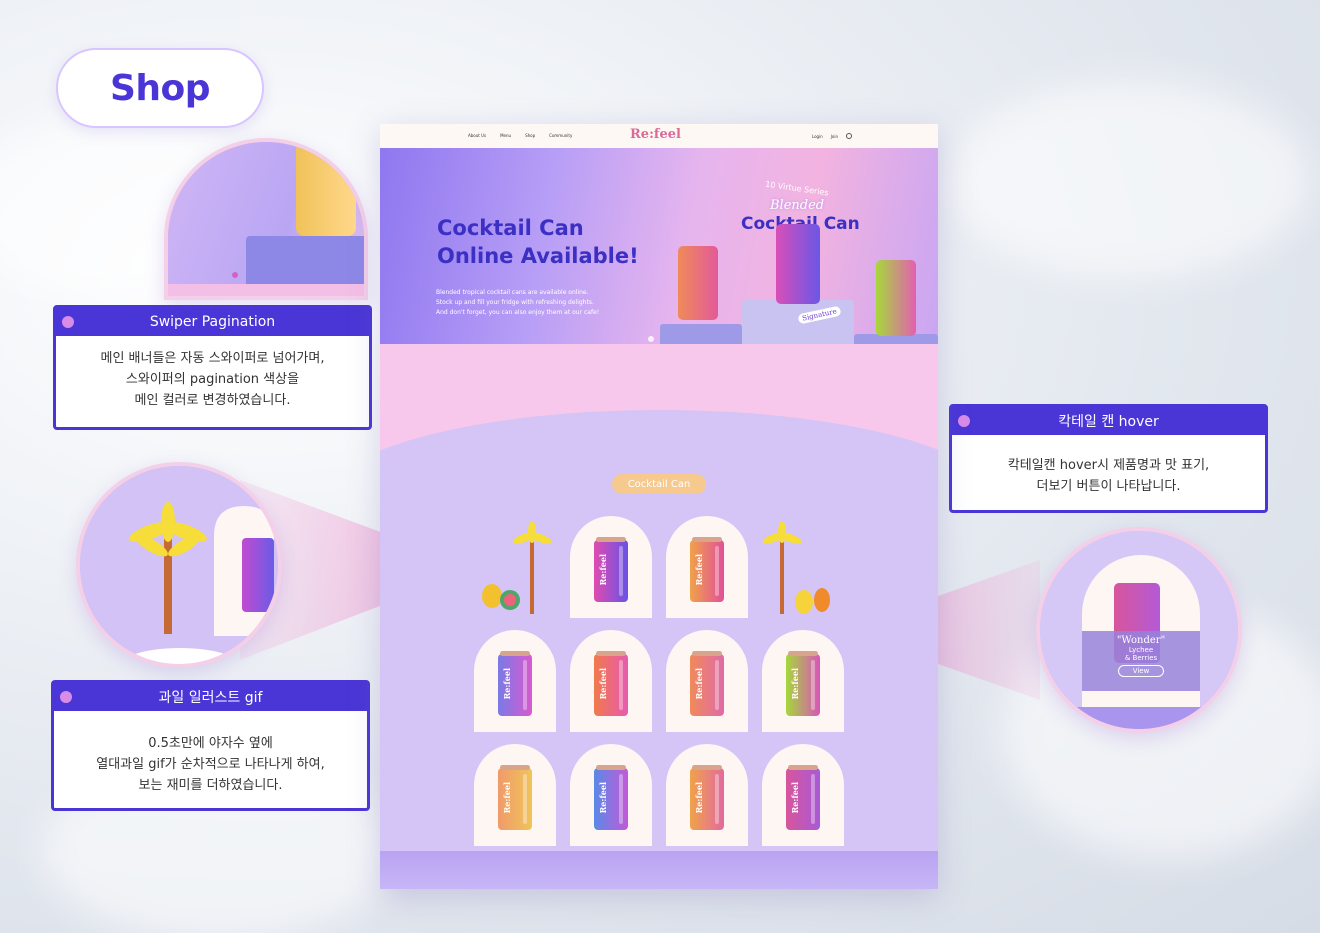 The image size is (1320, 933). Describe the element at coordinates (538, 242) in the screenshot. I see `hero-title: Cocktail Can Online Available!` at that location.